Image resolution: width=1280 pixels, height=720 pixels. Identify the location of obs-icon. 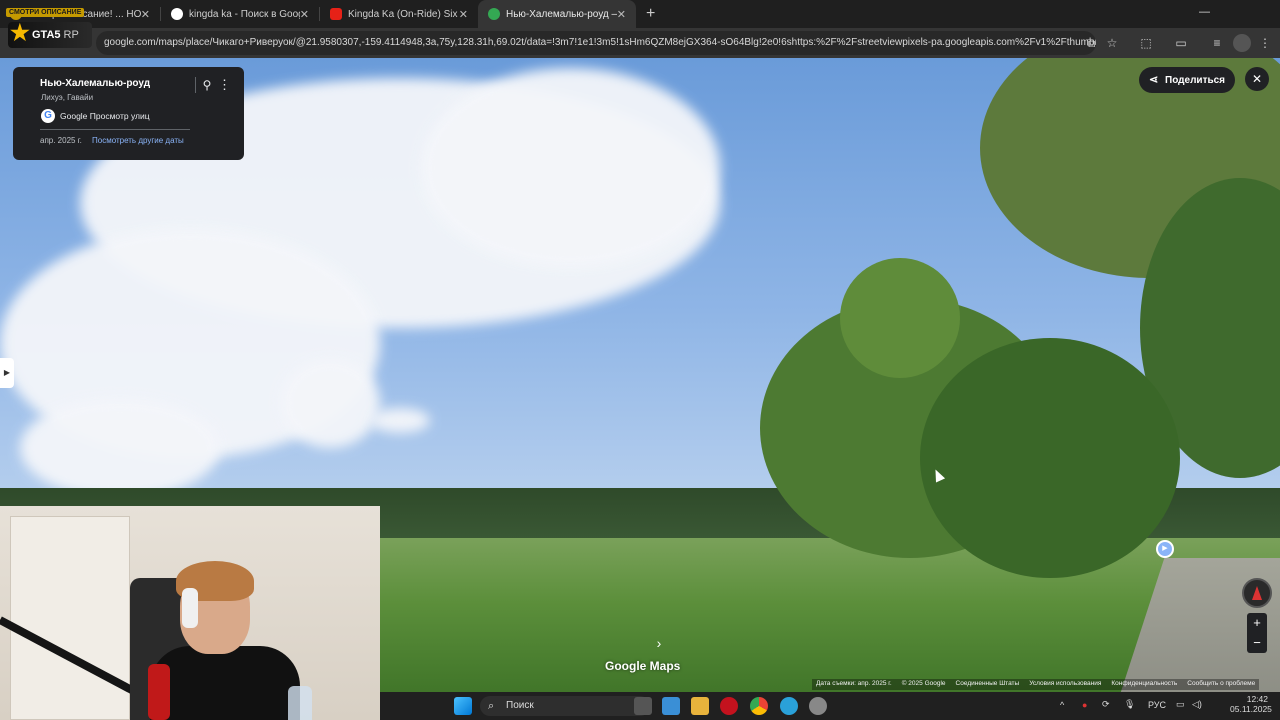
(818, 706).